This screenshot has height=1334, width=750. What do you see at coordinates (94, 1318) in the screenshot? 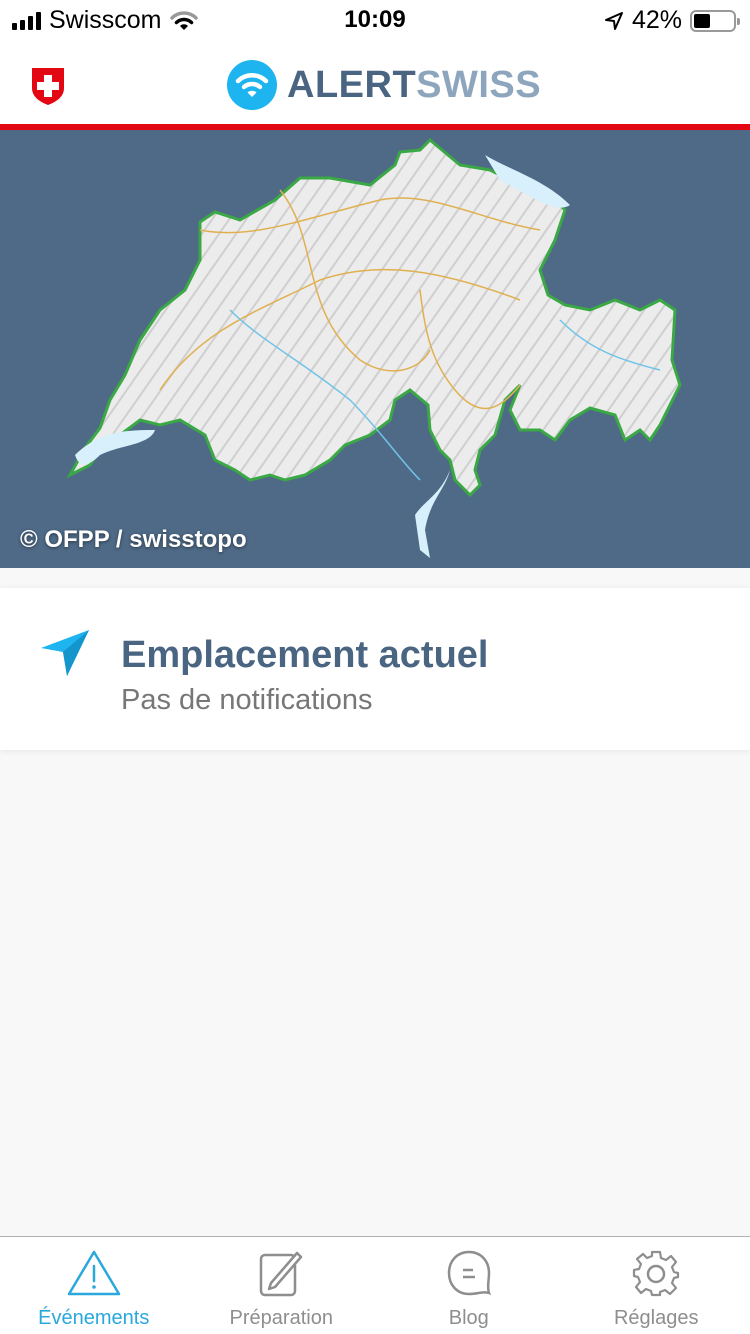
I see `tab-label: Événements` at bounding box center [94, 1318].